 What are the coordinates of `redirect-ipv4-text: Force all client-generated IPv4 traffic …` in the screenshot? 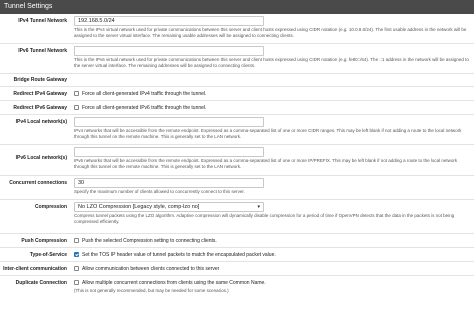 It's located at (144, 93).